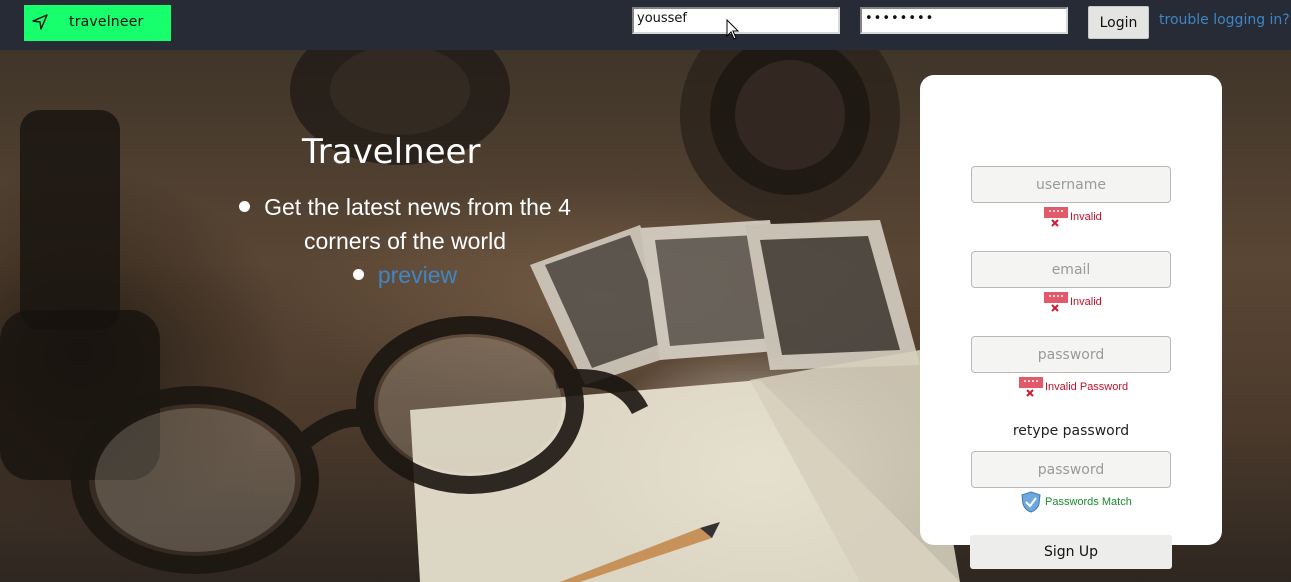  What do you see at coordinates (1118, 22) in the screenshot?
I see `login-button: Login` at bounding box center [1118, 22].